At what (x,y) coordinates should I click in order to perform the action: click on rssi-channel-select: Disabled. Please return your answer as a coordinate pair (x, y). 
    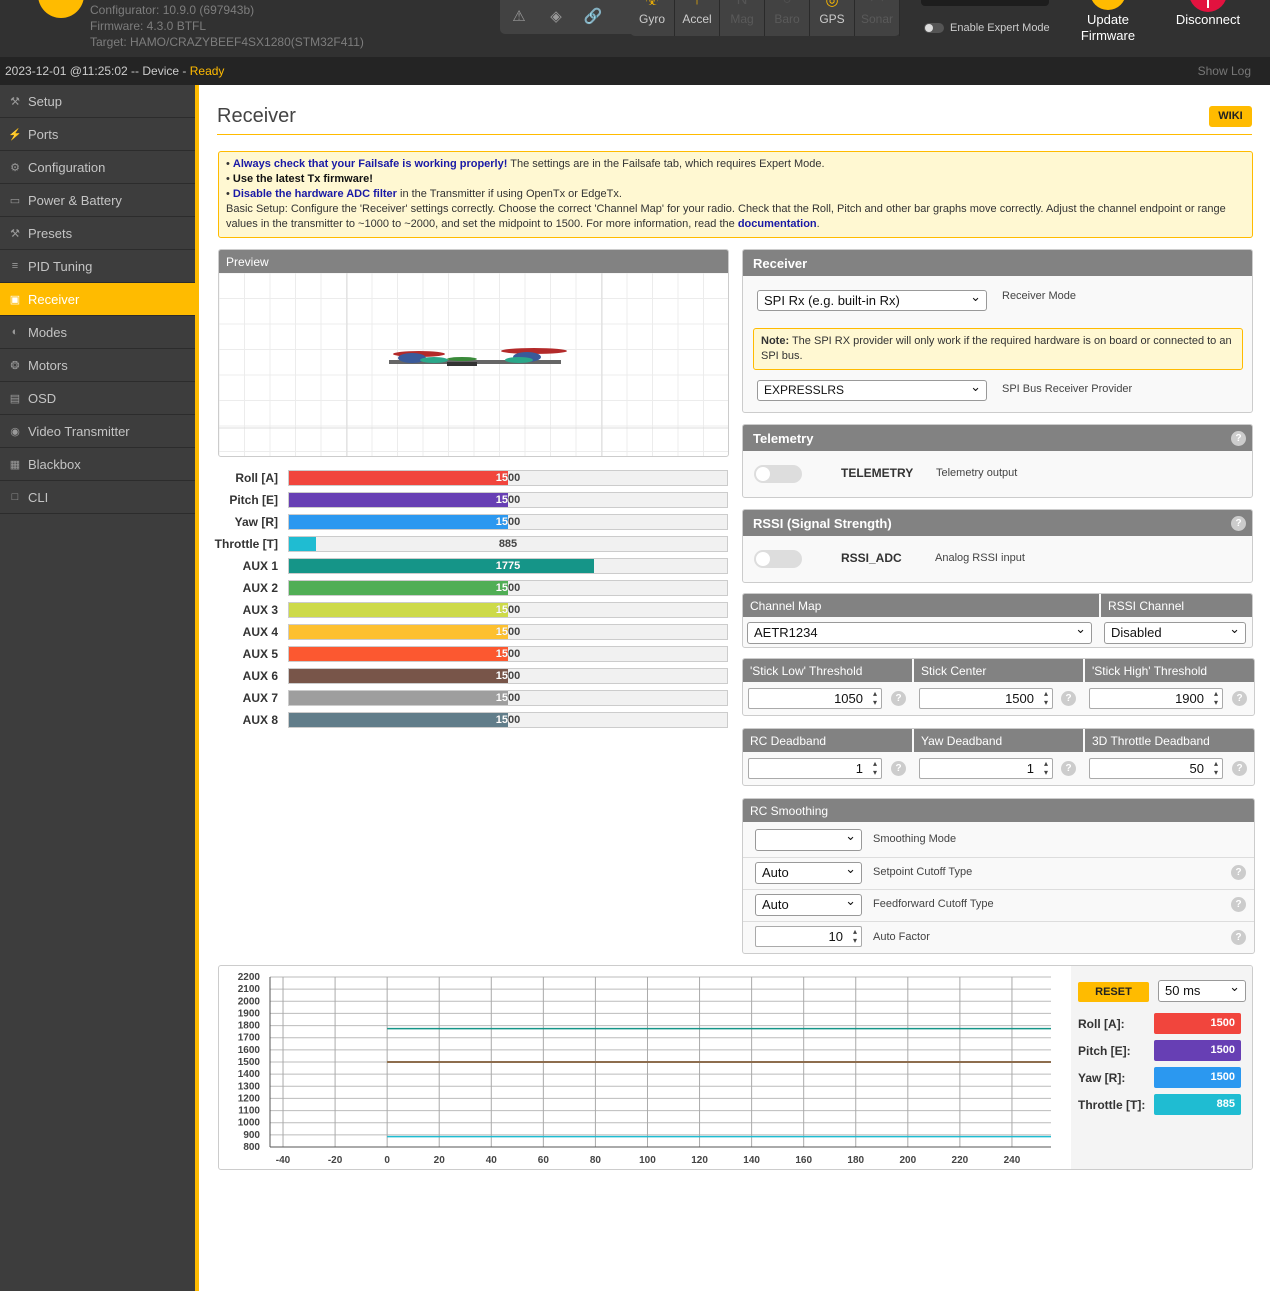
    Looking at the image, I should click on (1175, 632).